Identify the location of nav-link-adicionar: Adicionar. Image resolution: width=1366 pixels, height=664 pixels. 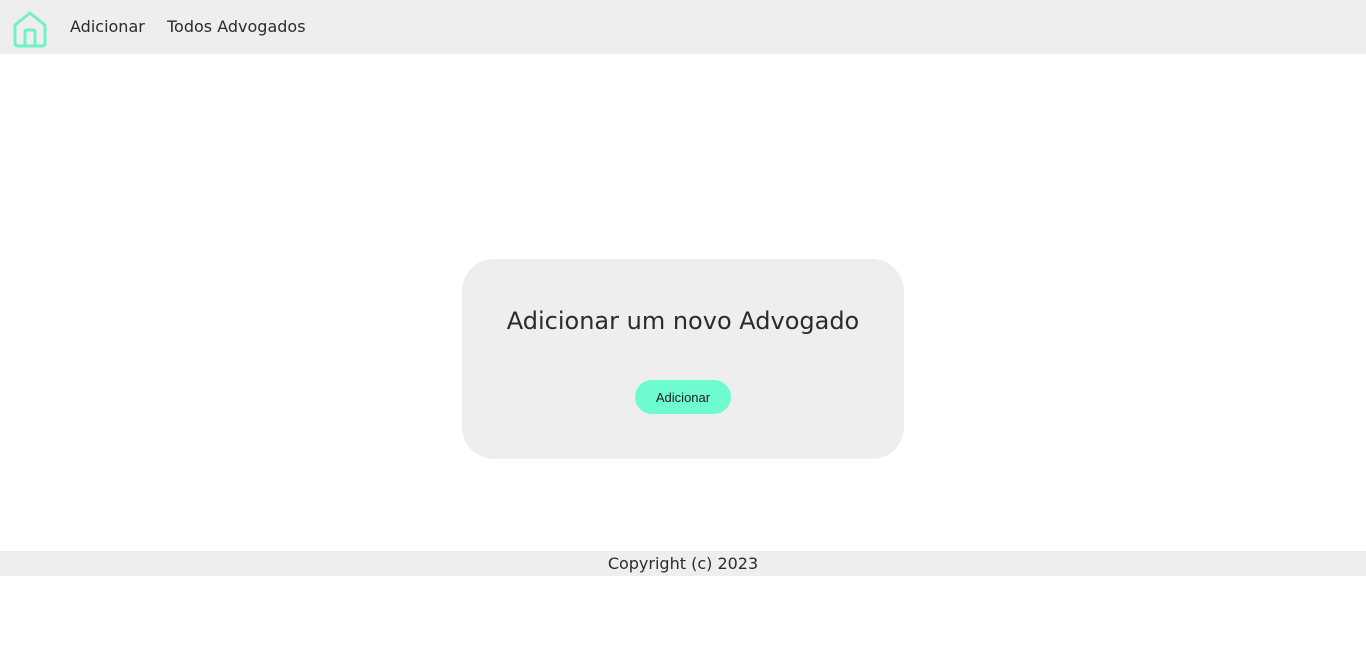
(107, 27).